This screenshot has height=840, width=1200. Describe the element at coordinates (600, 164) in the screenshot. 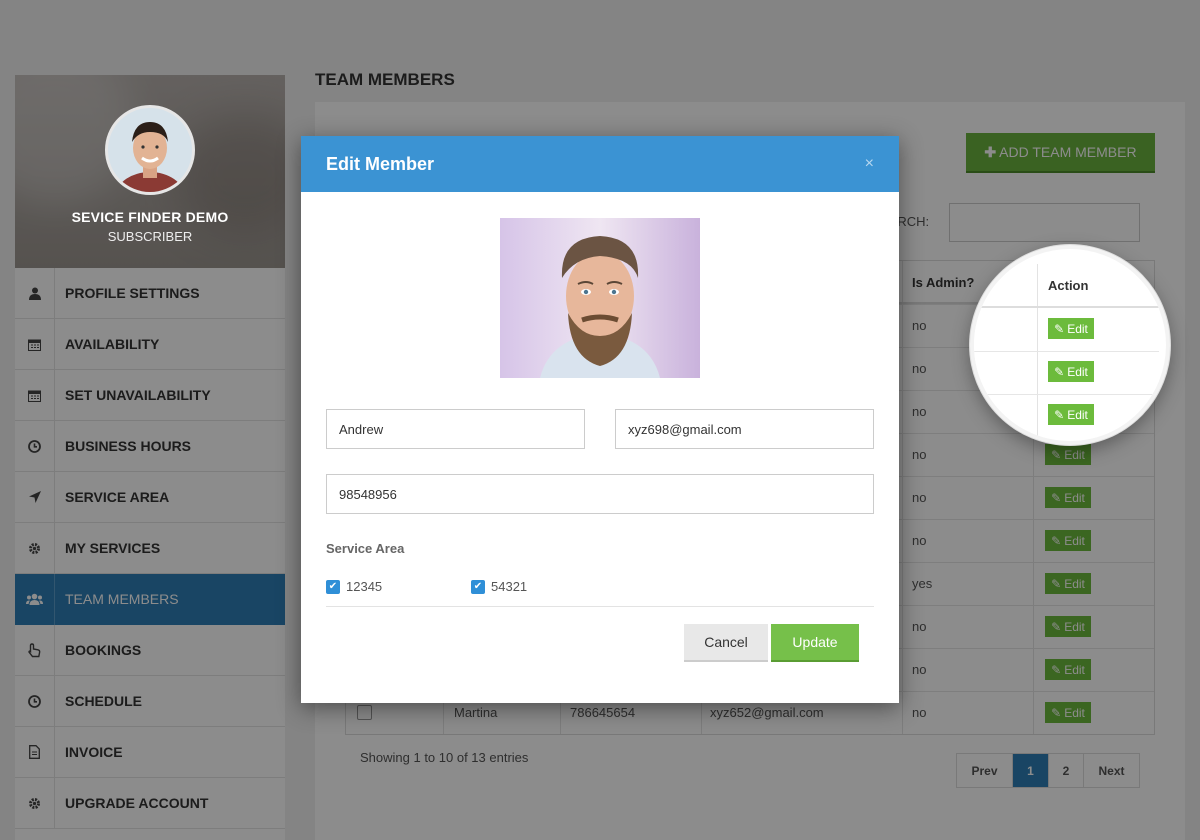

I see `modal-header: Edit Member ×` at that location.